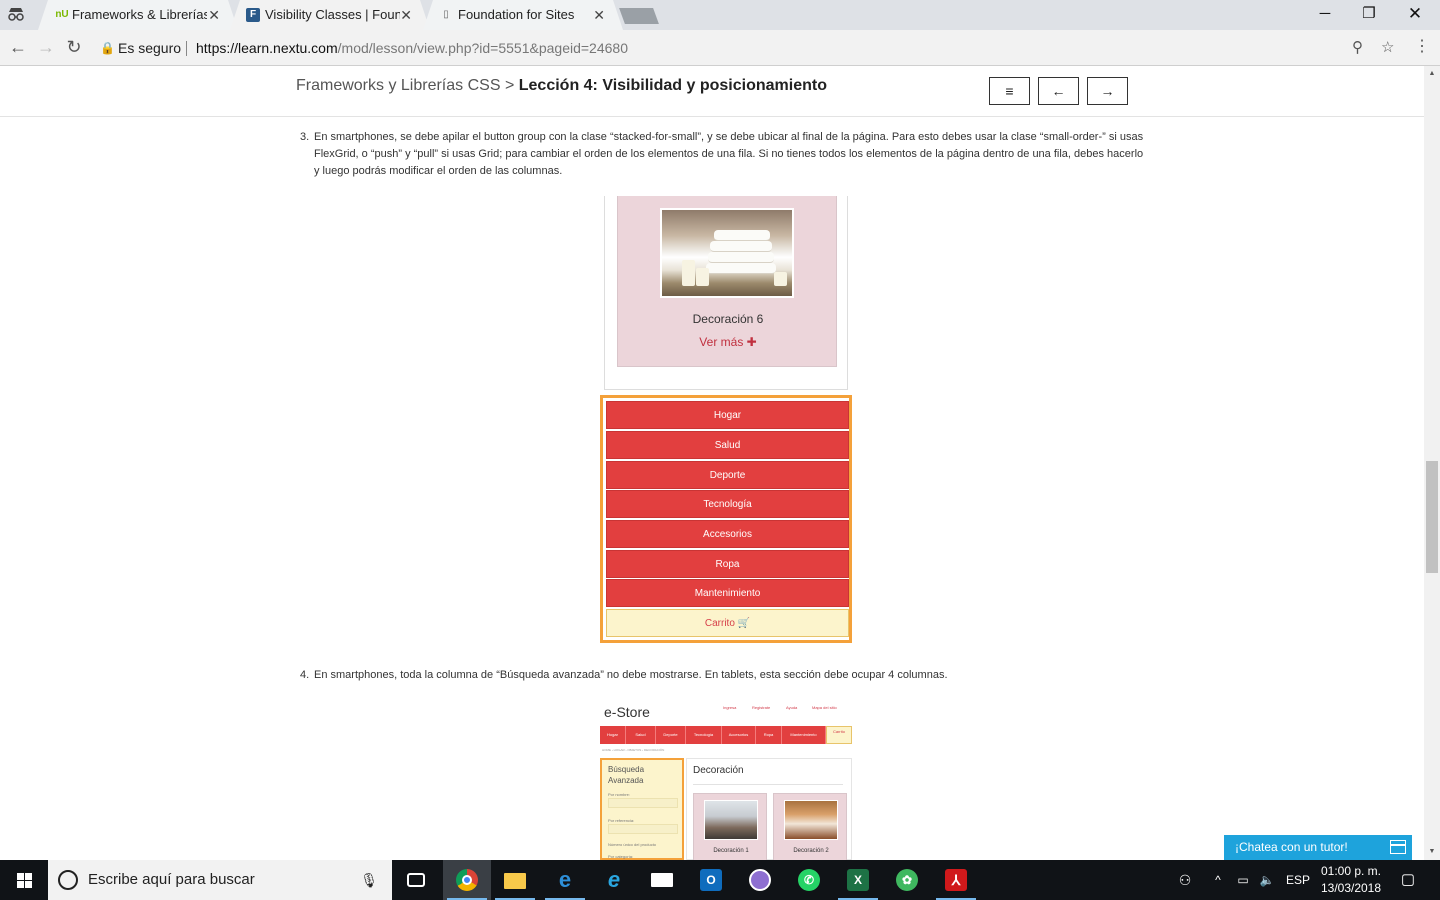  I want to click on product-image, so click(811, 820).